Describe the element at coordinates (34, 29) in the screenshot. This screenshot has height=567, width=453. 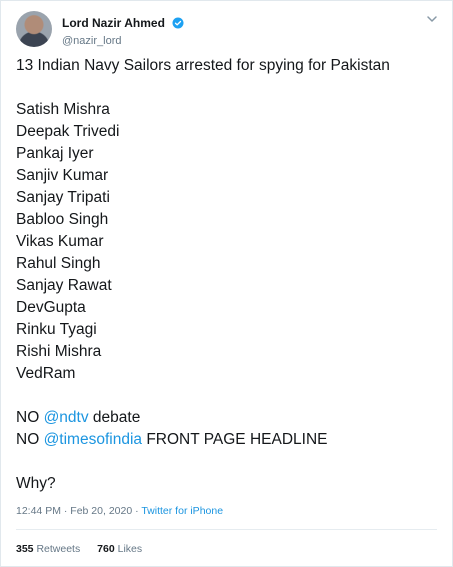
I see `avatar` at that location.